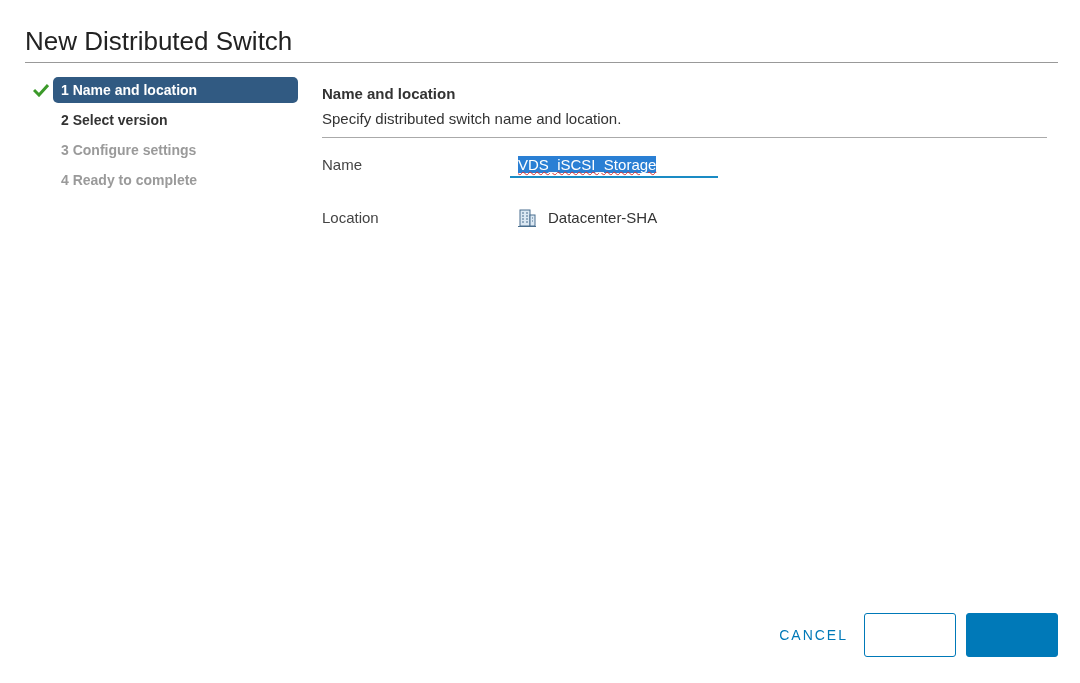  I want to click on wizard-step: 2 Select version, so click(175, 120).